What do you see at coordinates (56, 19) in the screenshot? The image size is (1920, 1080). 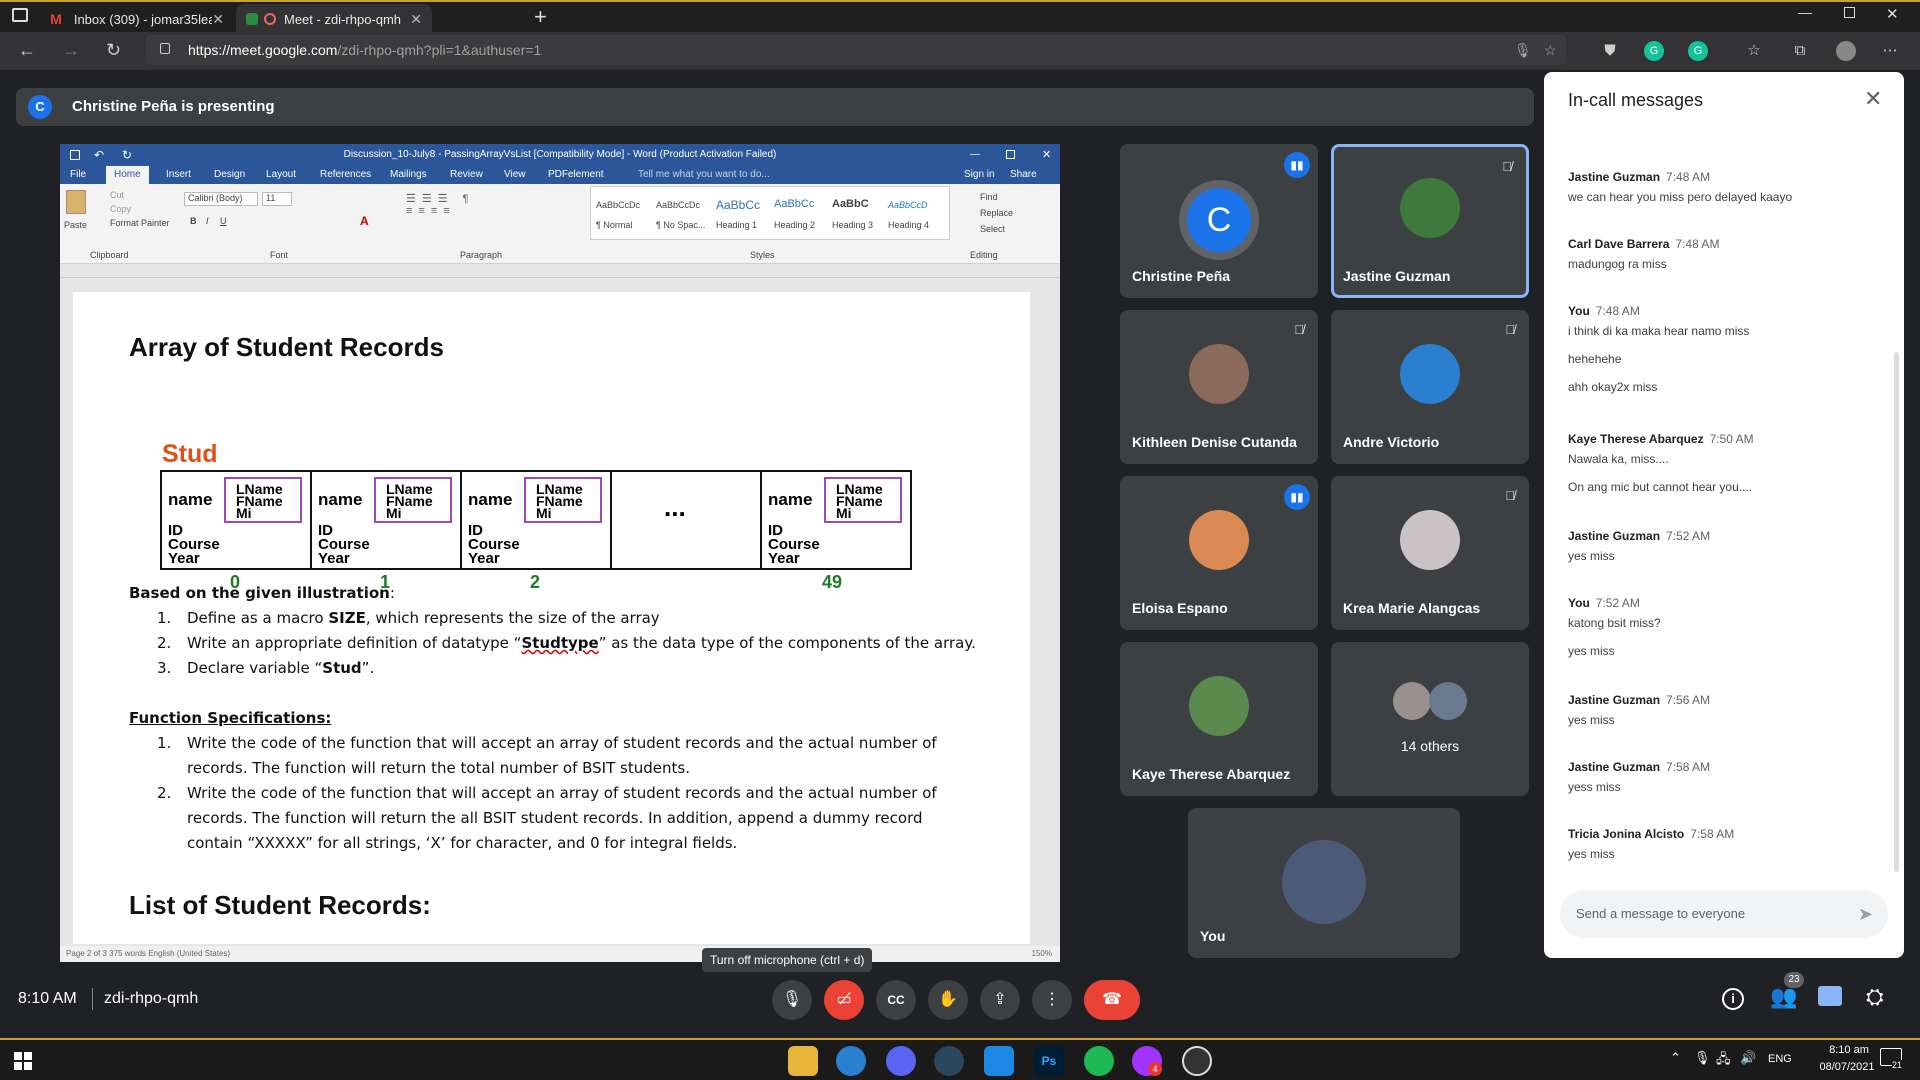 I see `gmail-icon: M` at bounding box center [56, 19].